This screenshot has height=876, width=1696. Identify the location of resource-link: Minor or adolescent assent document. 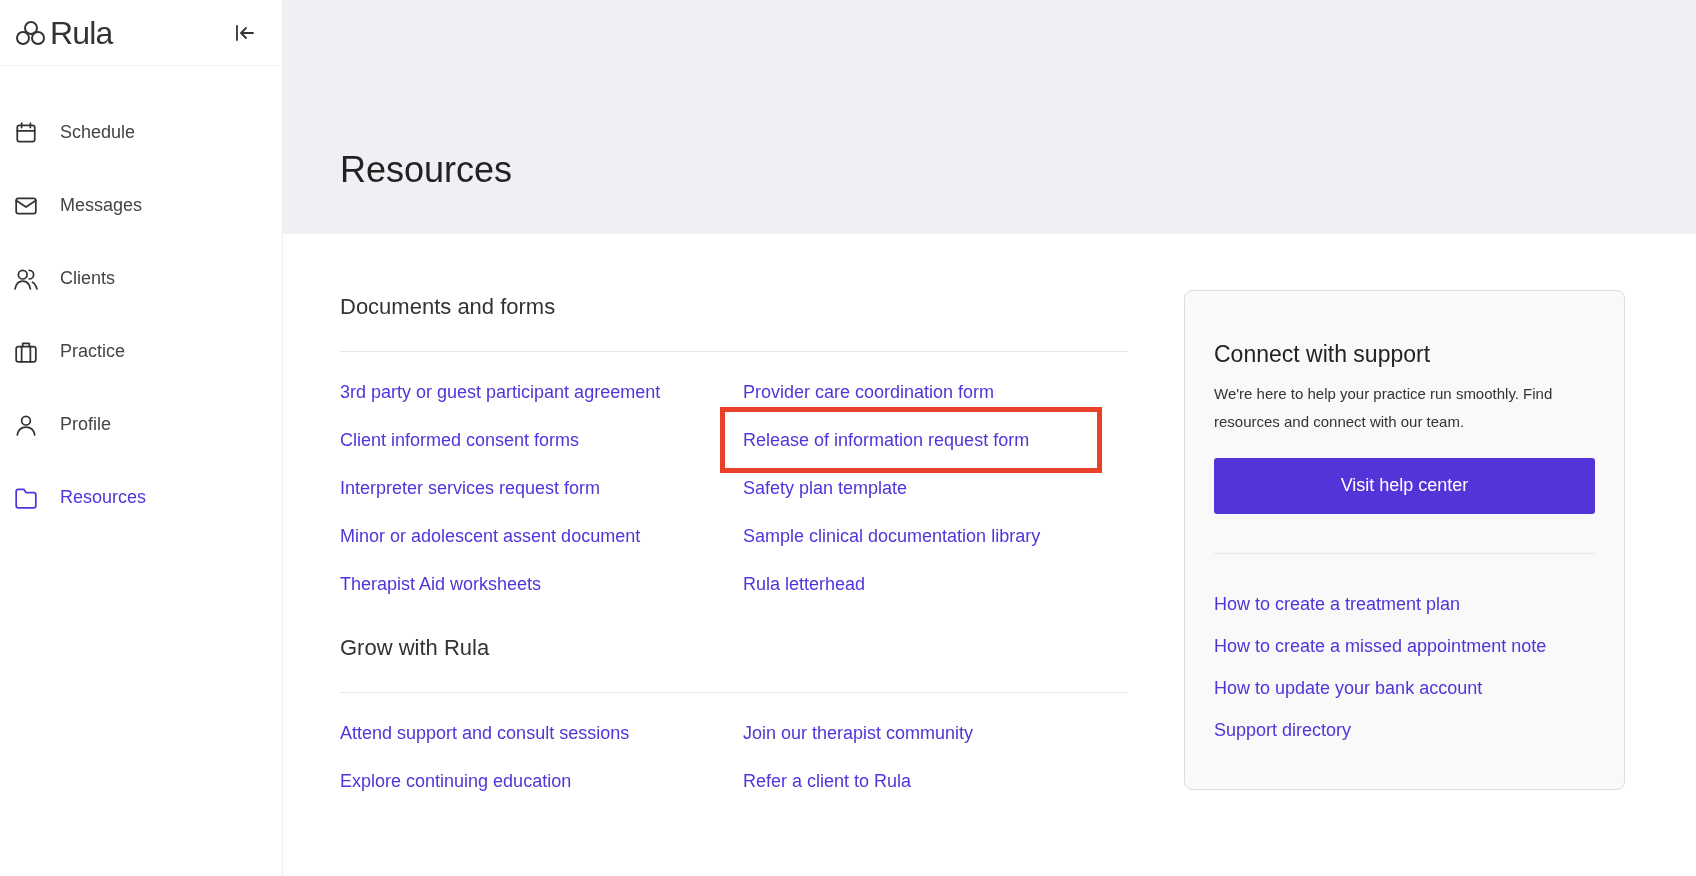
(490, 536).